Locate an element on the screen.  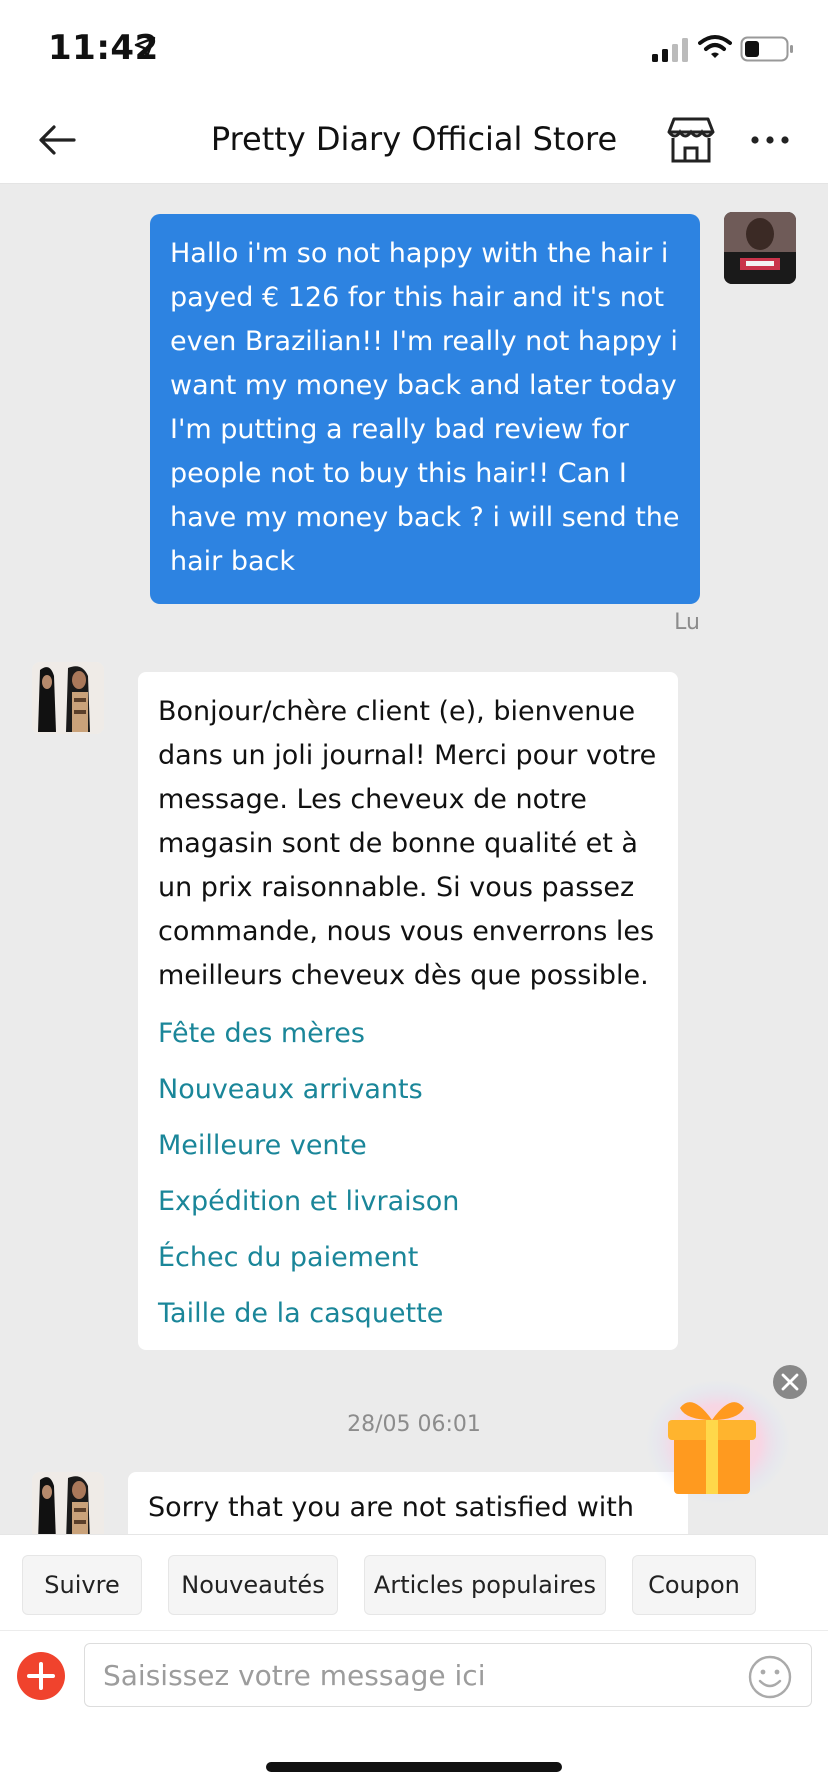
add-attachment-button is located at coordinates (41, 1676).